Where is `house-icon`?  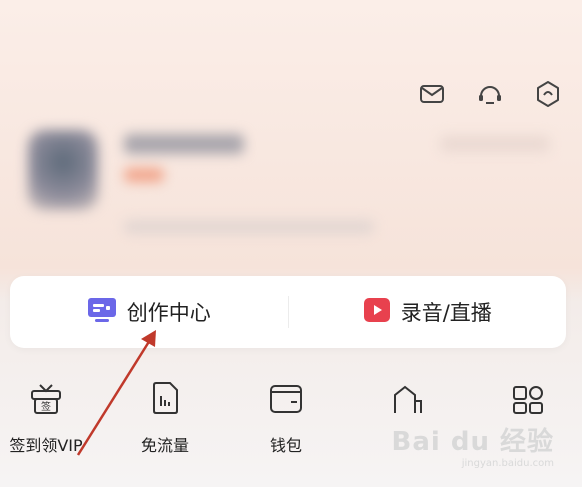
house-icon is located at coordinates (408, 398).